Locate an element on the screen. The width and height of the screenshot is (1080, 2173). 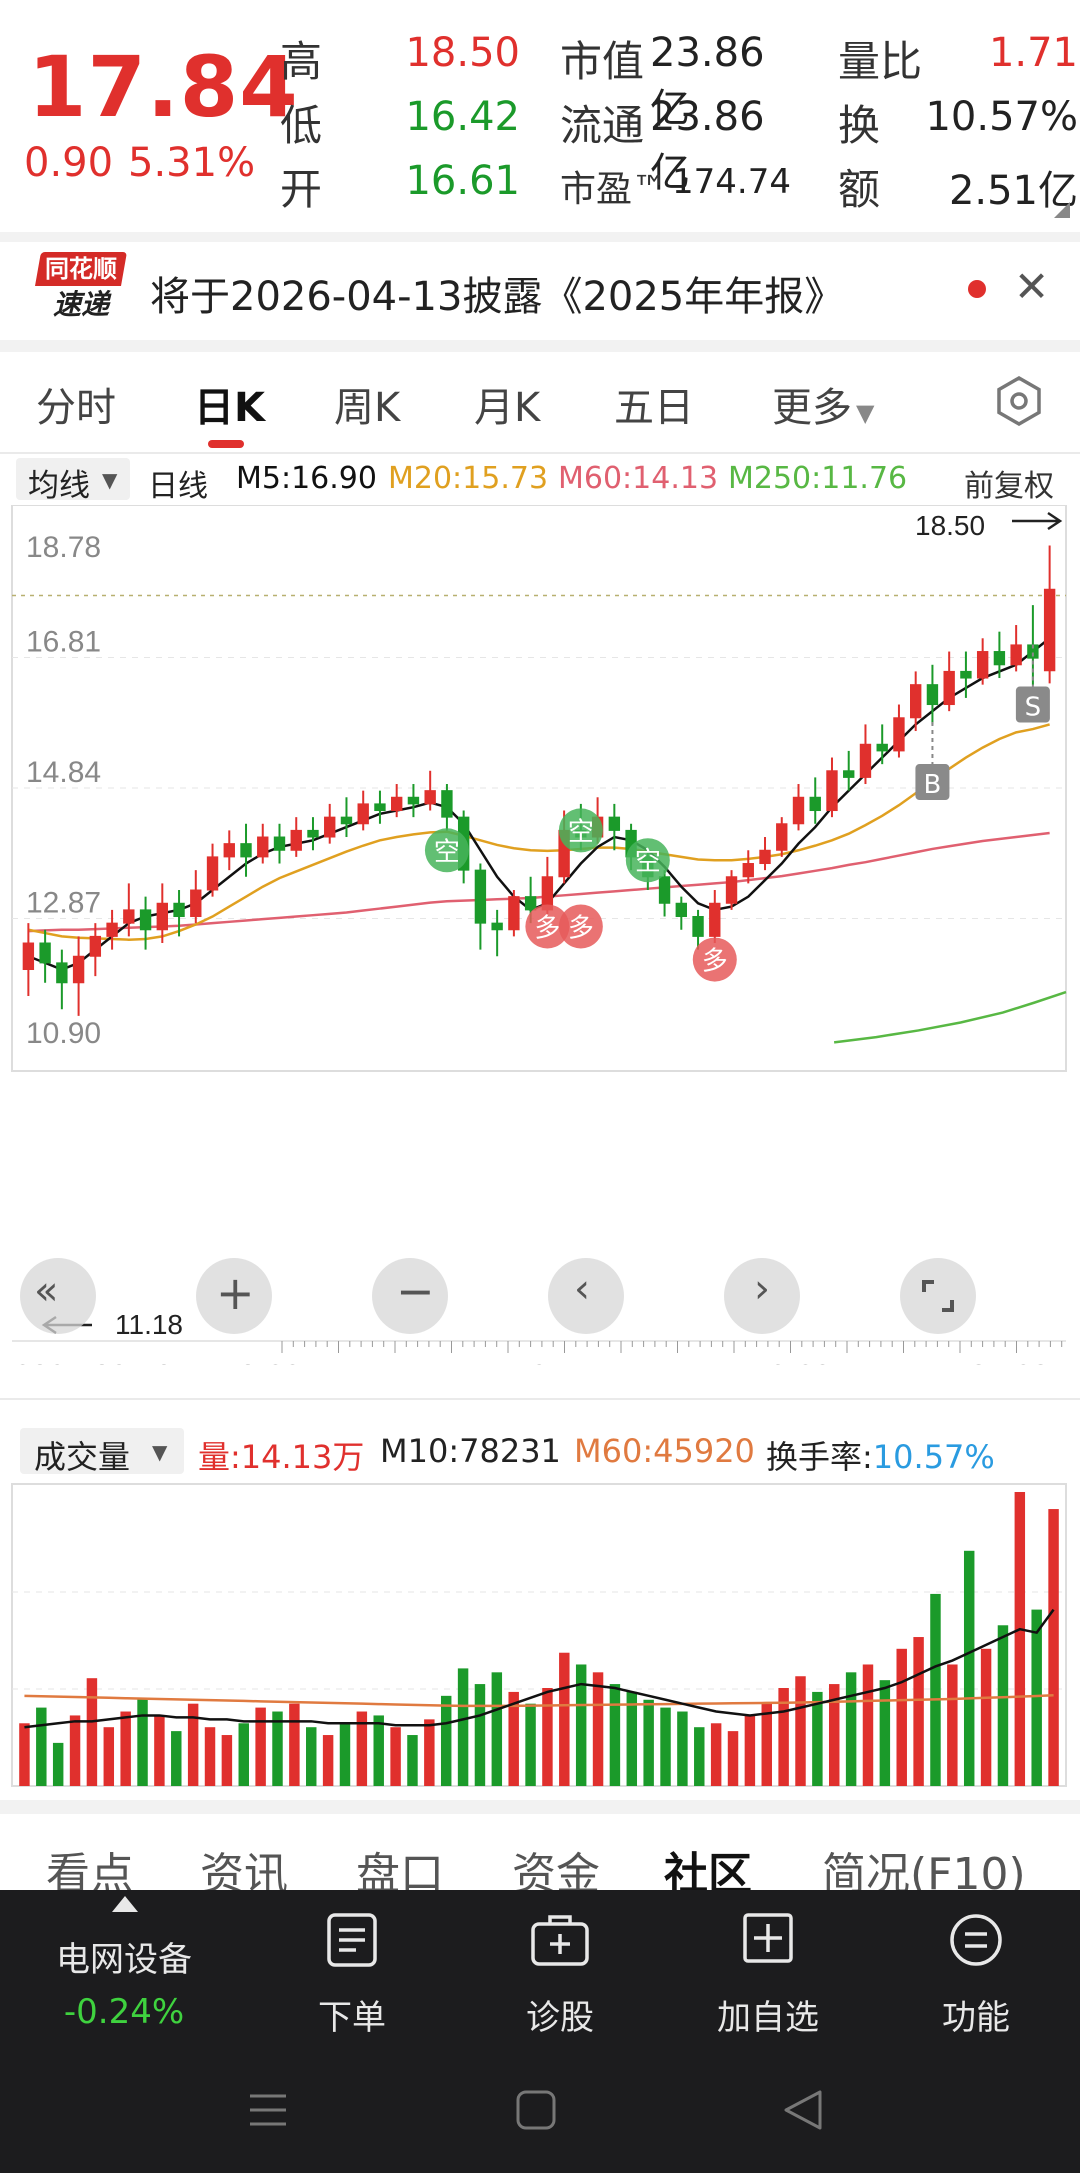
tab-intraday: 分时 is located at coordinates (76, 404).